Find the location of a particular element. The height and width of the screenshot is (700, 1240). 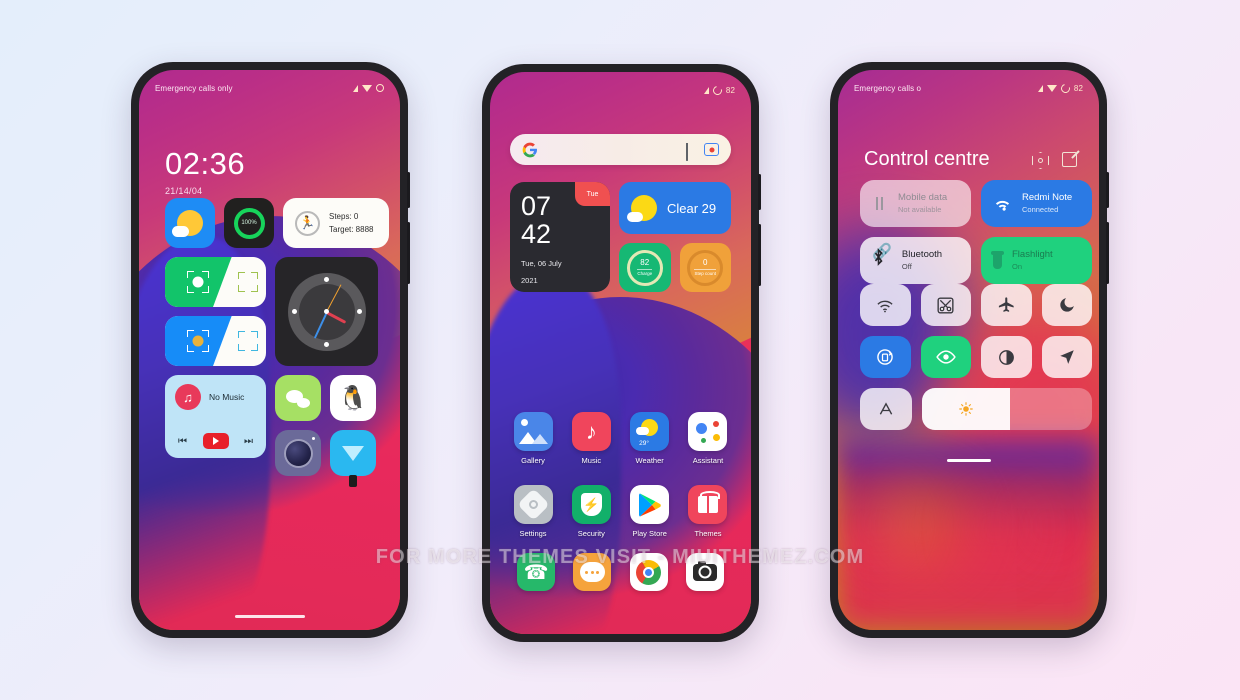

steps-text: Steps: 0 Target: 8888 is located at coordinates (351, 223).